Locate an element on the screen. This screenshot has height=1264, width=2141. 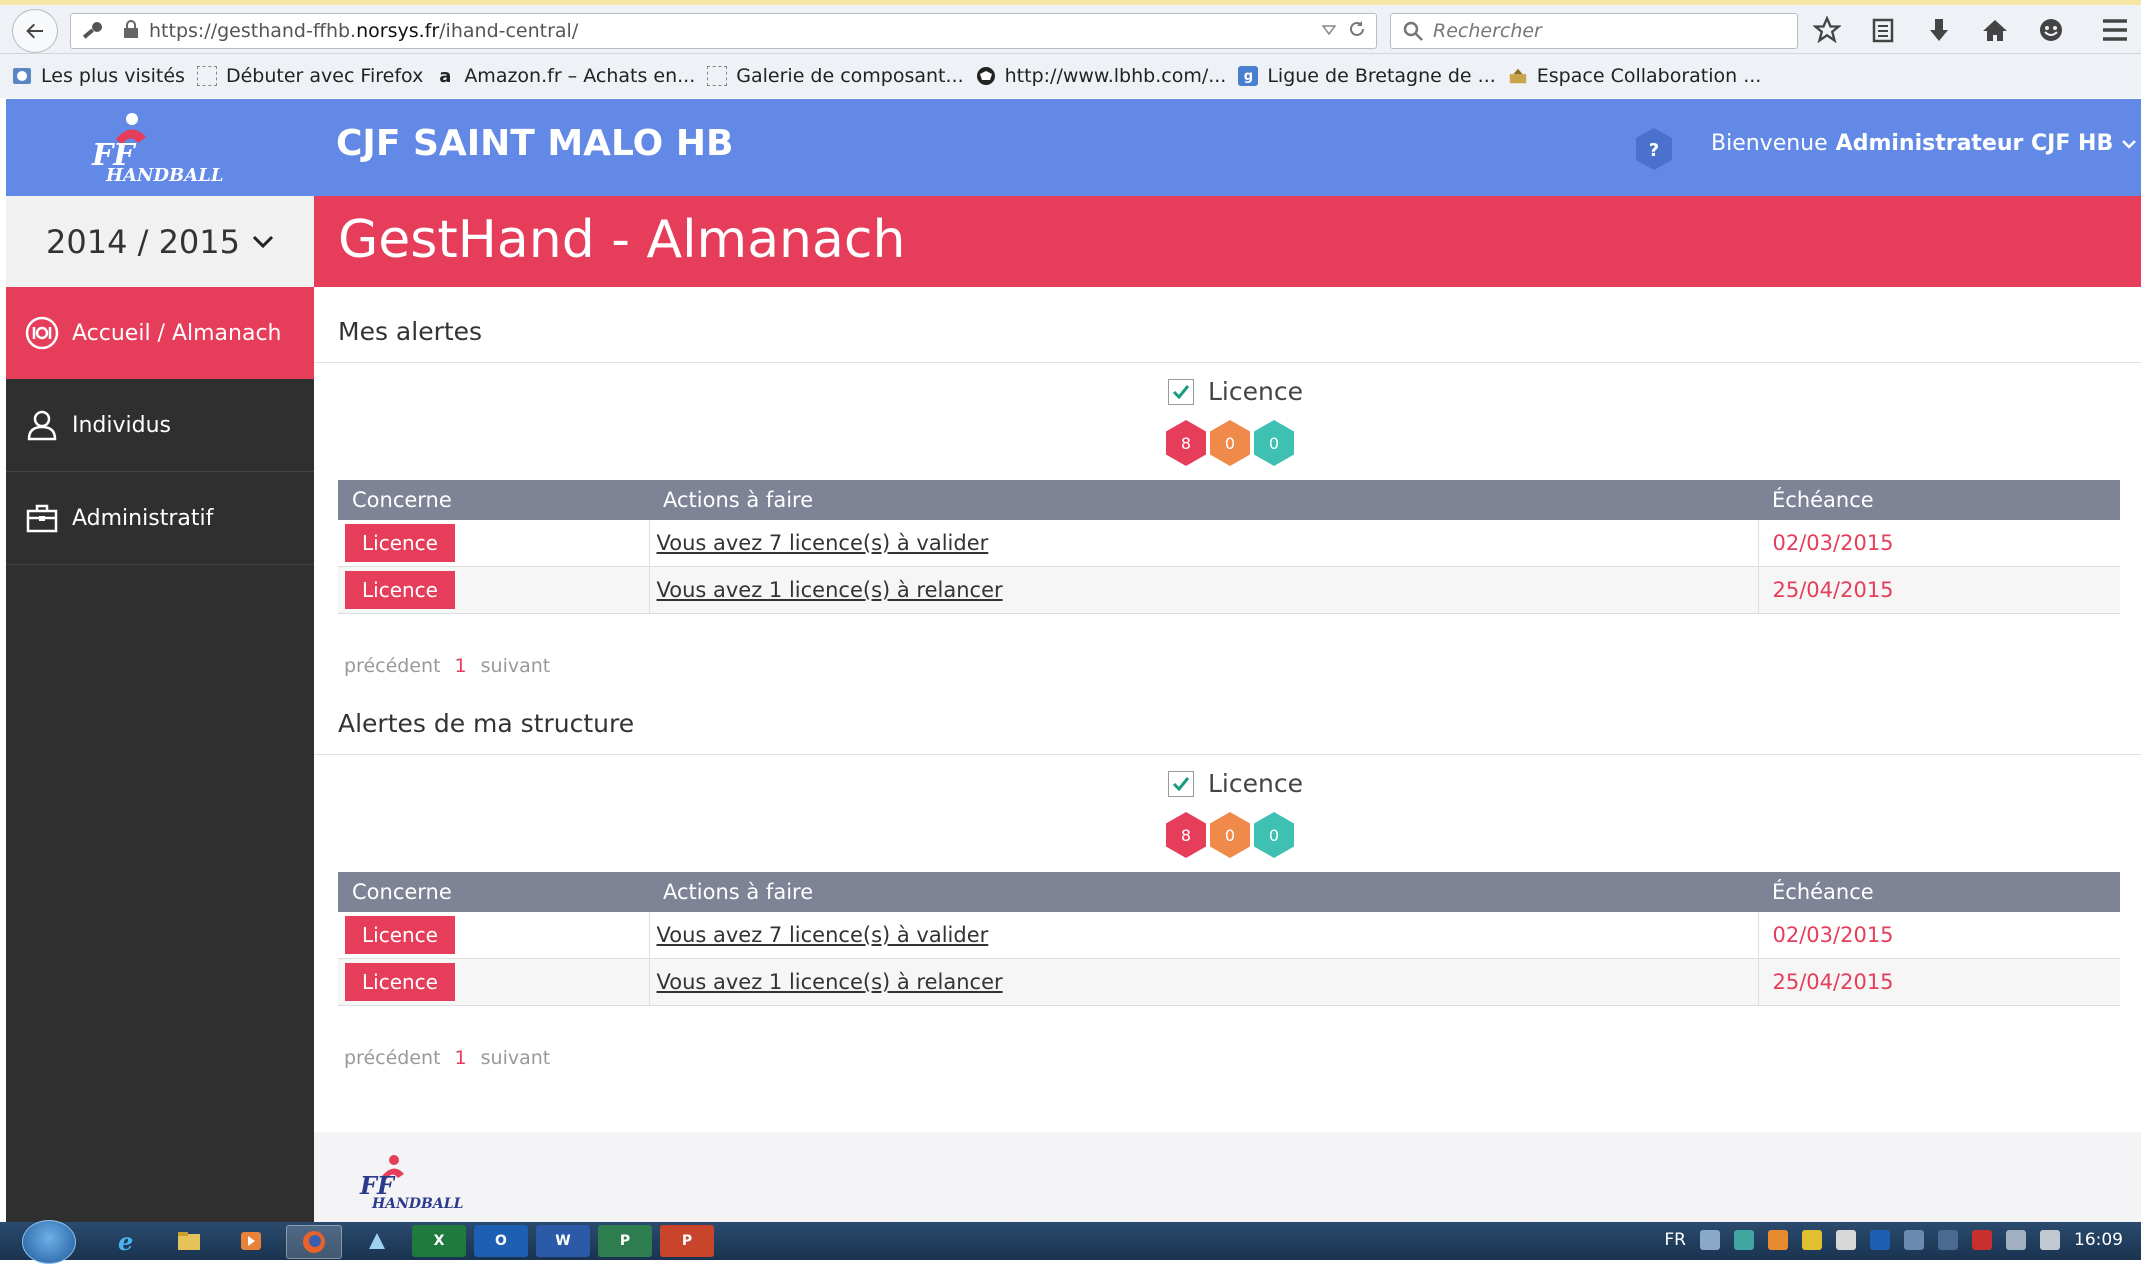
sidebar-item-administratif: Administratif is located at coordinates (160, 518).